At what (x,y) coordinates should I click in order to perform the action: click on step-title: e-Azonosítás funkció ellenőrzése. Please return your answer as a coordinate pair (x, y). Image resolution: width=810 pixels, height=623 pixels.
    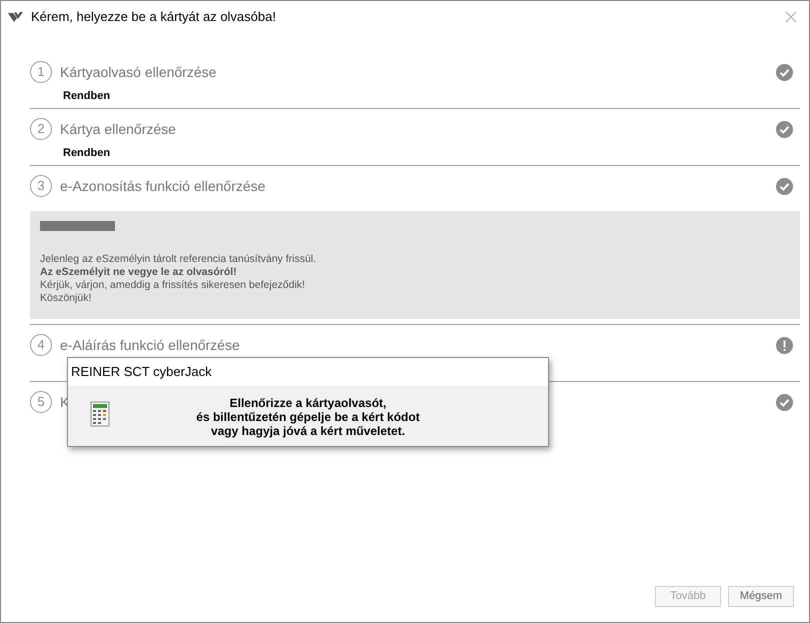
    Looking at the image, I should click on (163, 186).